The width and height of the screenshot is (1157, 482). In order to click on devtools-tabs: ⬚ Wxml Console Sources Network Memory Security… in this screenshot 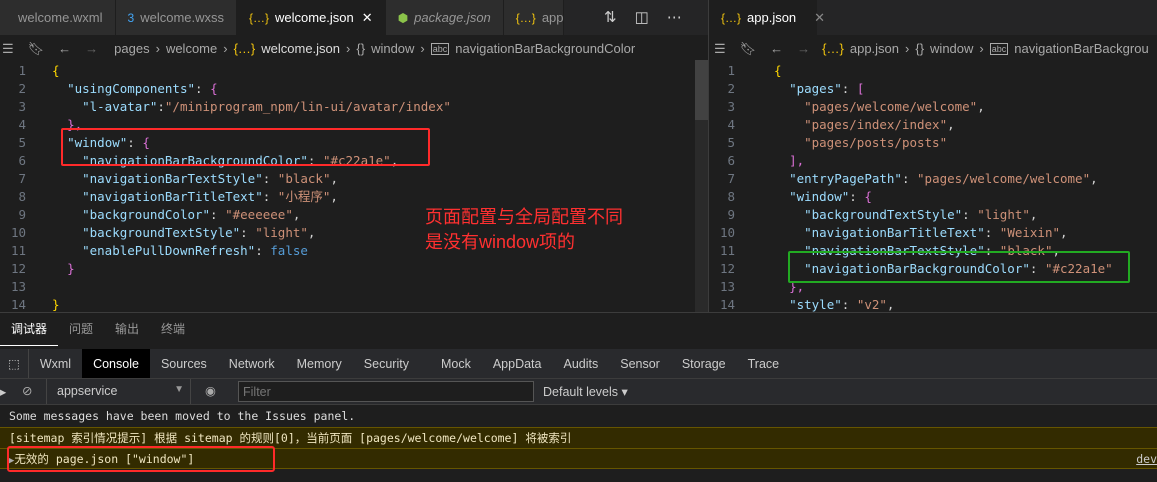, I will do `click(578, 364)`.